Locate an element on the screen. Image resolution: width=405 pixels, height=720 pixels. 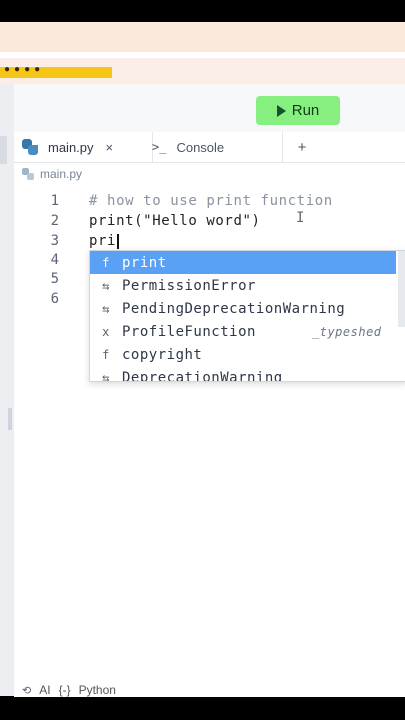
autocomplete-item-label: ProfileFunction is located at coordinates (189, 331).